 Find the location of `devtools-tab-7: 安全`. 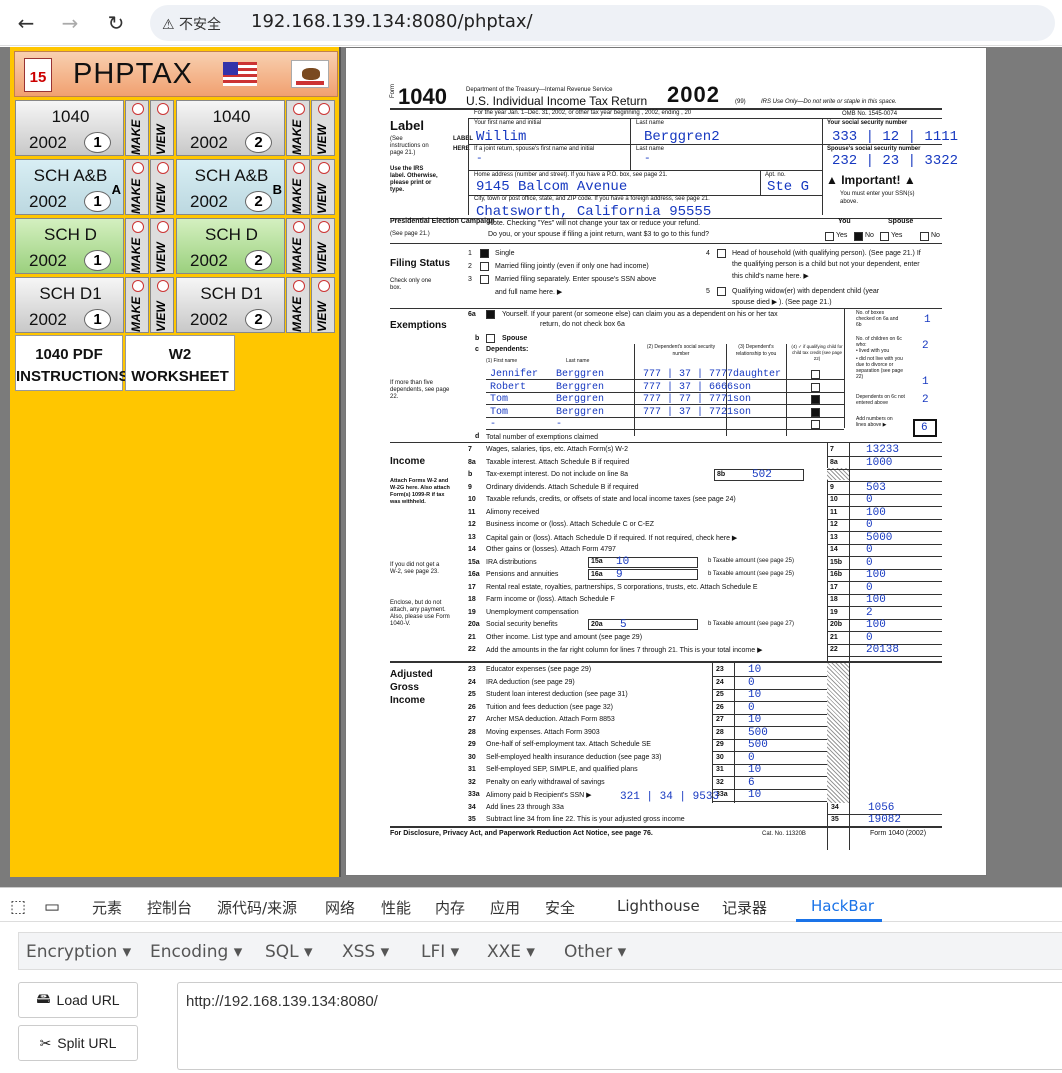

devtools-tab-7: 安全 is located at coordinates (560, 907).